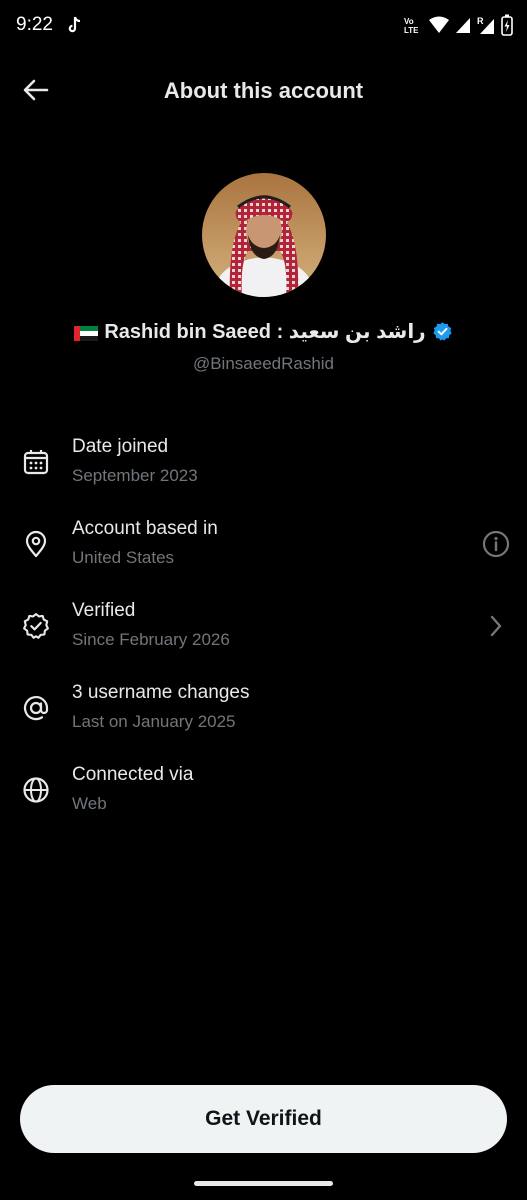 The image size is (527, 1200). What do you see at coordinates (89, 803) in the screenshot?
I see `info-subtitle: Web` at bounding box center [89, 803].